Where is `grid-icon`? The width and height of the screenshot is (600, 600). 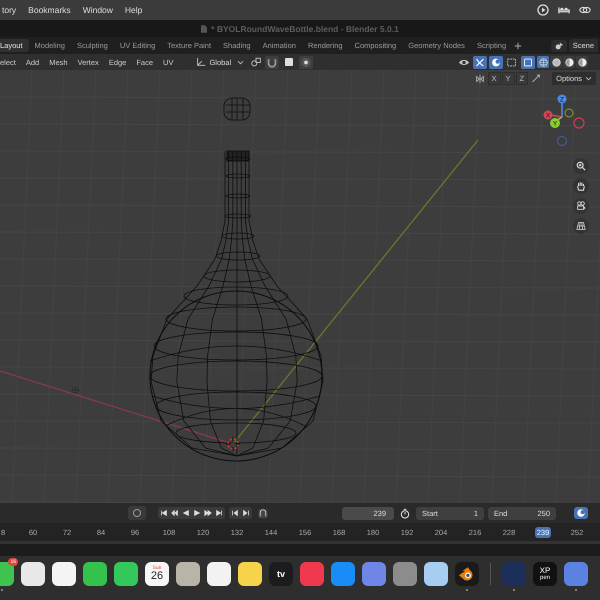
grid-icon is located at coordinates (581, 226).